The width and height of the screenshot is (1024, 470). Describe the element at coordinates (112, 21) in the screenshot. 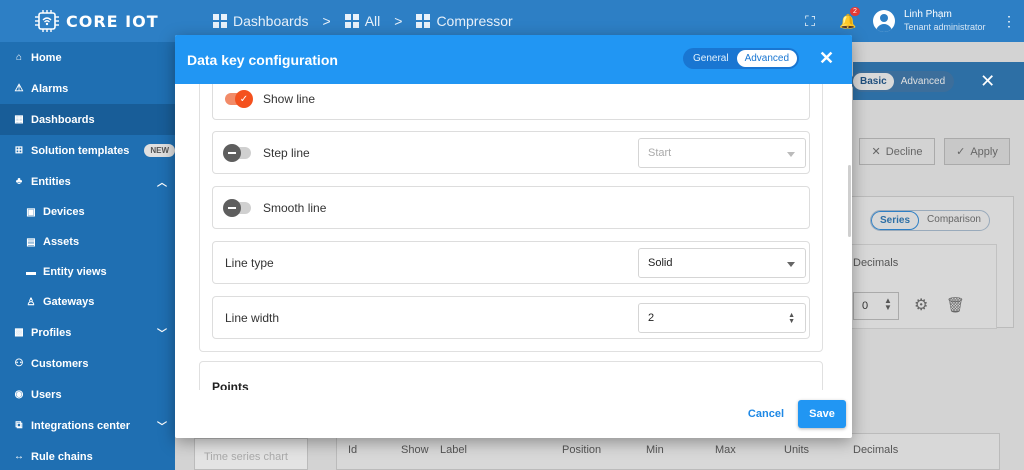

I see `logo-text: CORE IOT` at that location.